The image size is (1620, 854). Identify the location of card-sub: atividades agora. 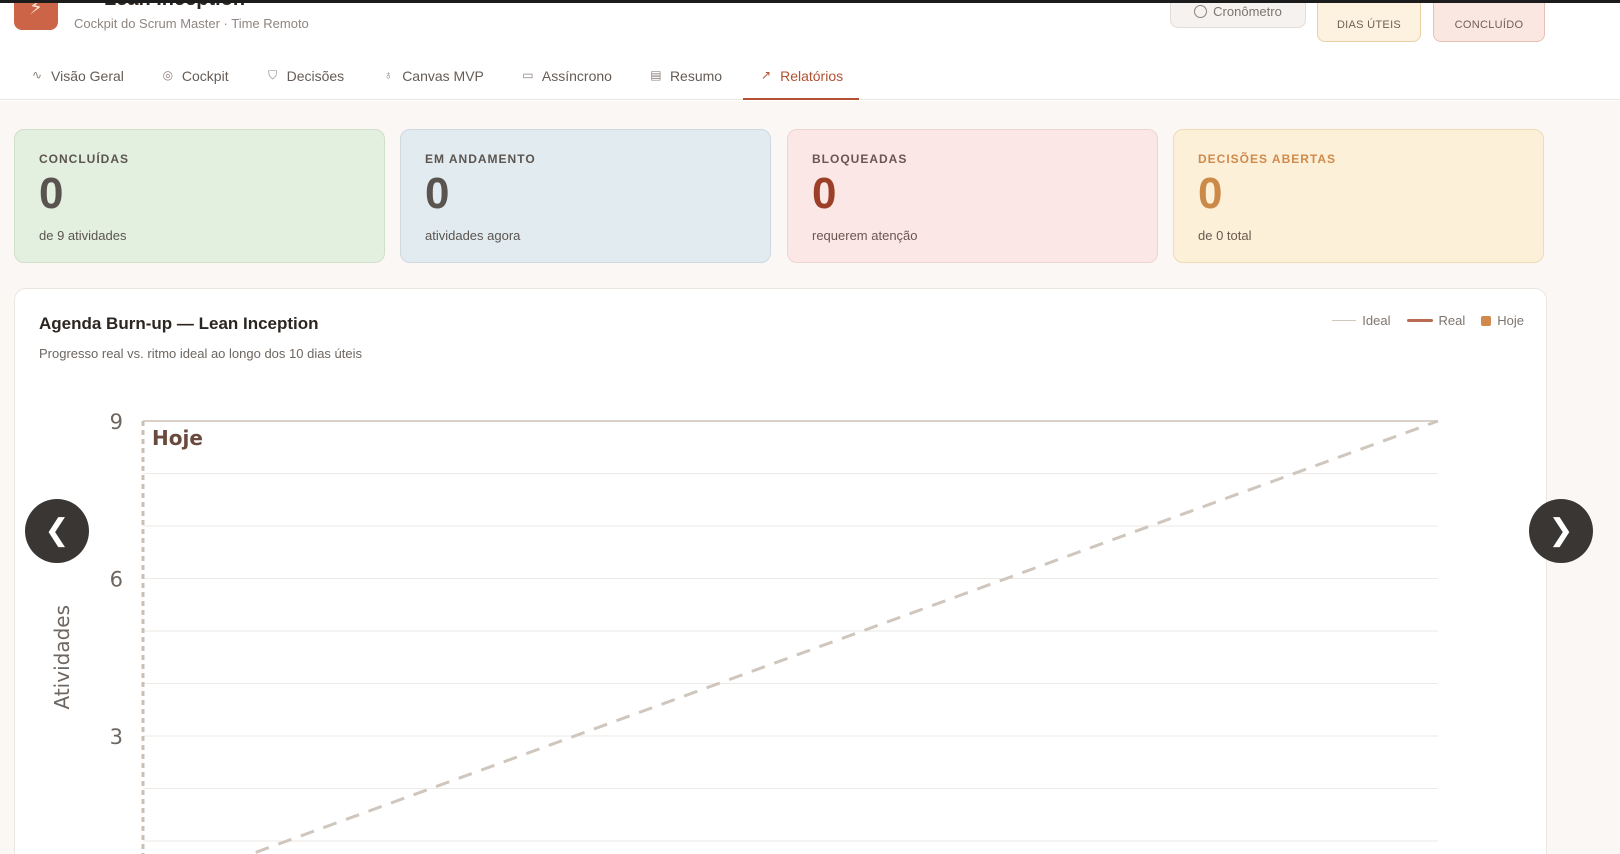
(473, 235).